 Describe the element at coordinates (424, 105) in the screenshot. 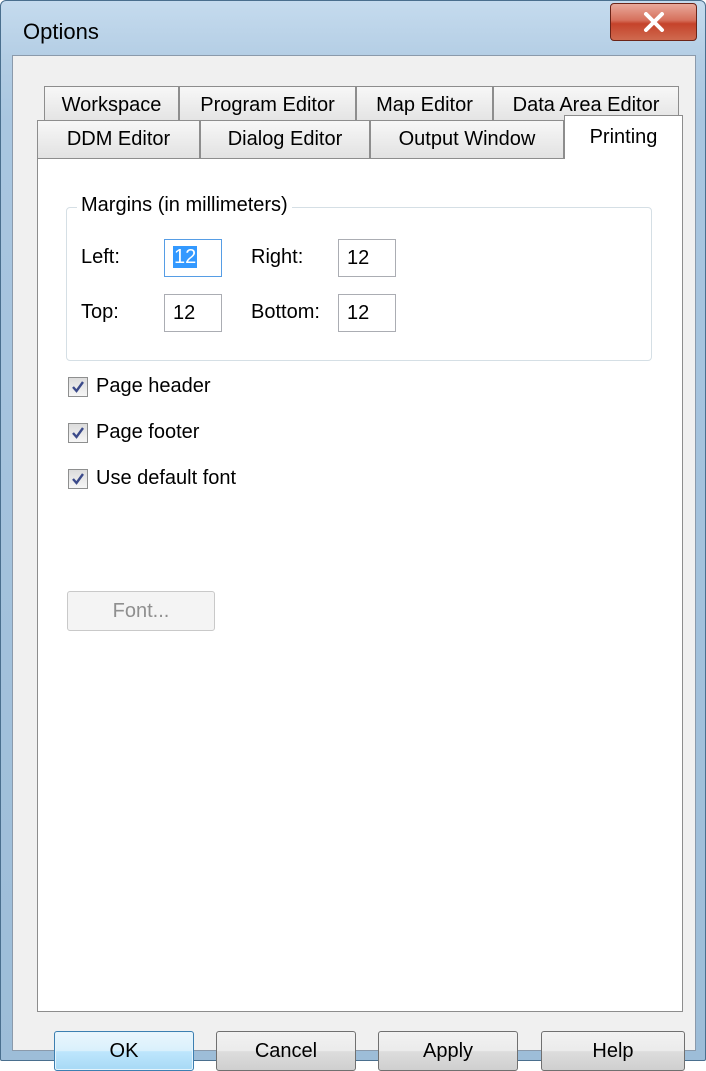

I see `tab-map-editor: Map Editor` at that location.